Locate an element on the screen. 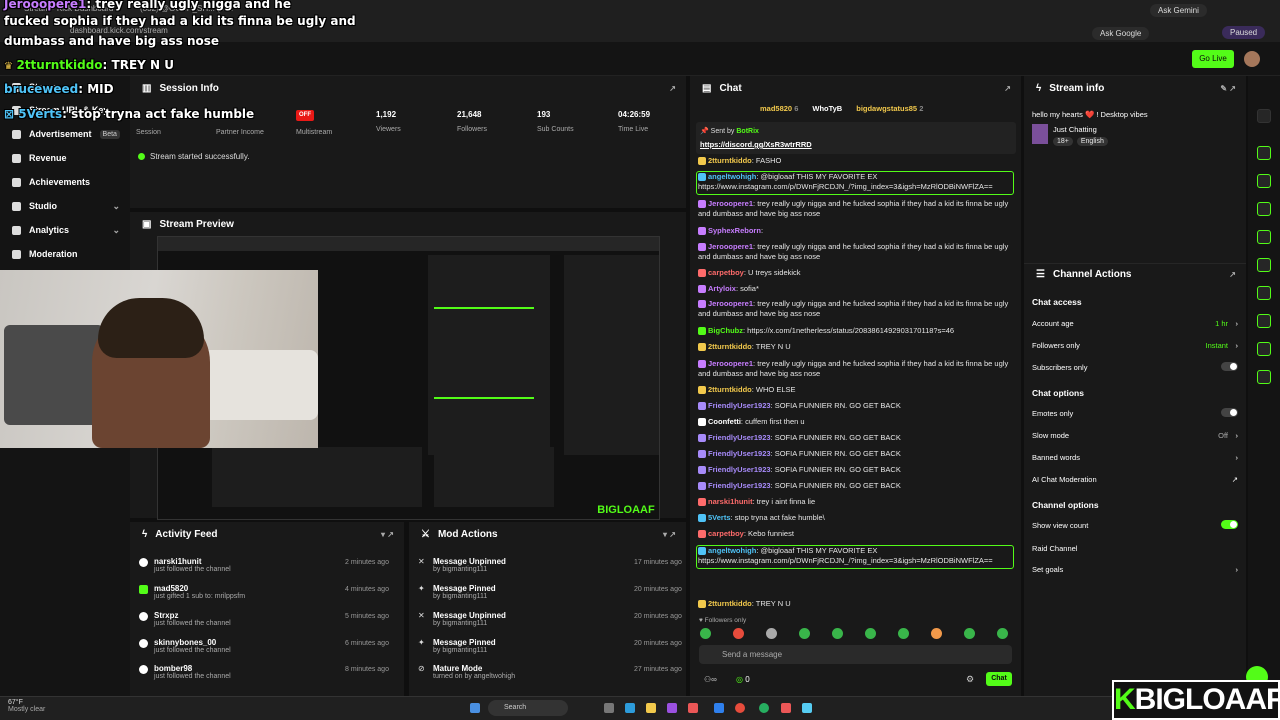 The image size is (1280, 720). avatar is located at coordinates (1252, 59).